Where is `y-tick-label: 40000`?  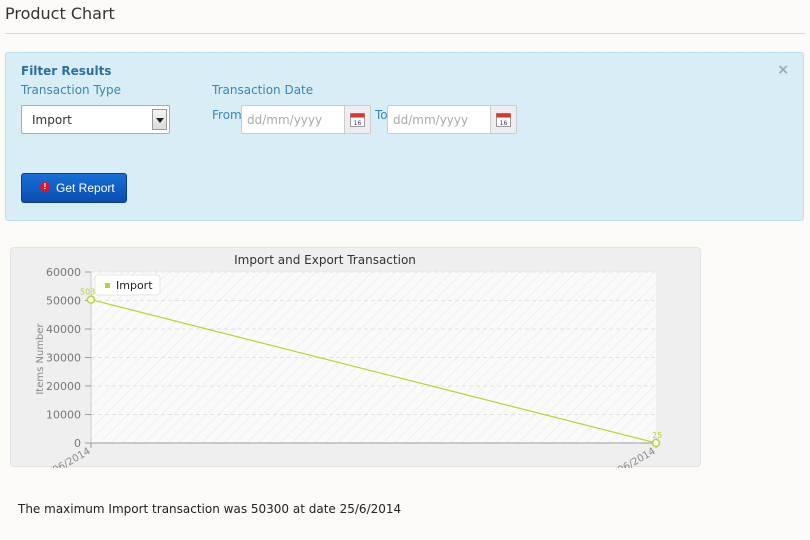 y-tick-label: 40000 is located at coordinates (63, 329).